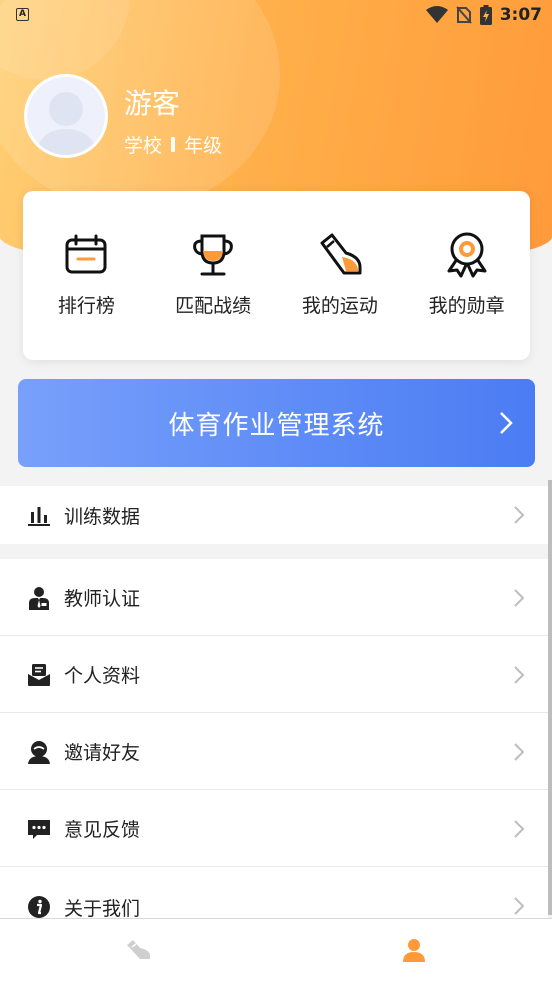 The image size is (552, 981). Describe the element at coordinates (274, 893) in the screenshot. I see `menu-row-about-us: 关于我们` at that location.